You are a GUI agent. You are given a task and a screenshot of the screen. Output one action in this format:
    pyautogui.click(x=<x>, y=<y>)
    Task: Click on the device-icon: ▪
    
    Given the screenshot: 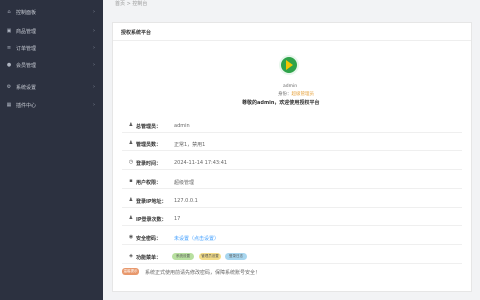 What is the action you would take?
    pyautogui.click(x=131, y=181)
    